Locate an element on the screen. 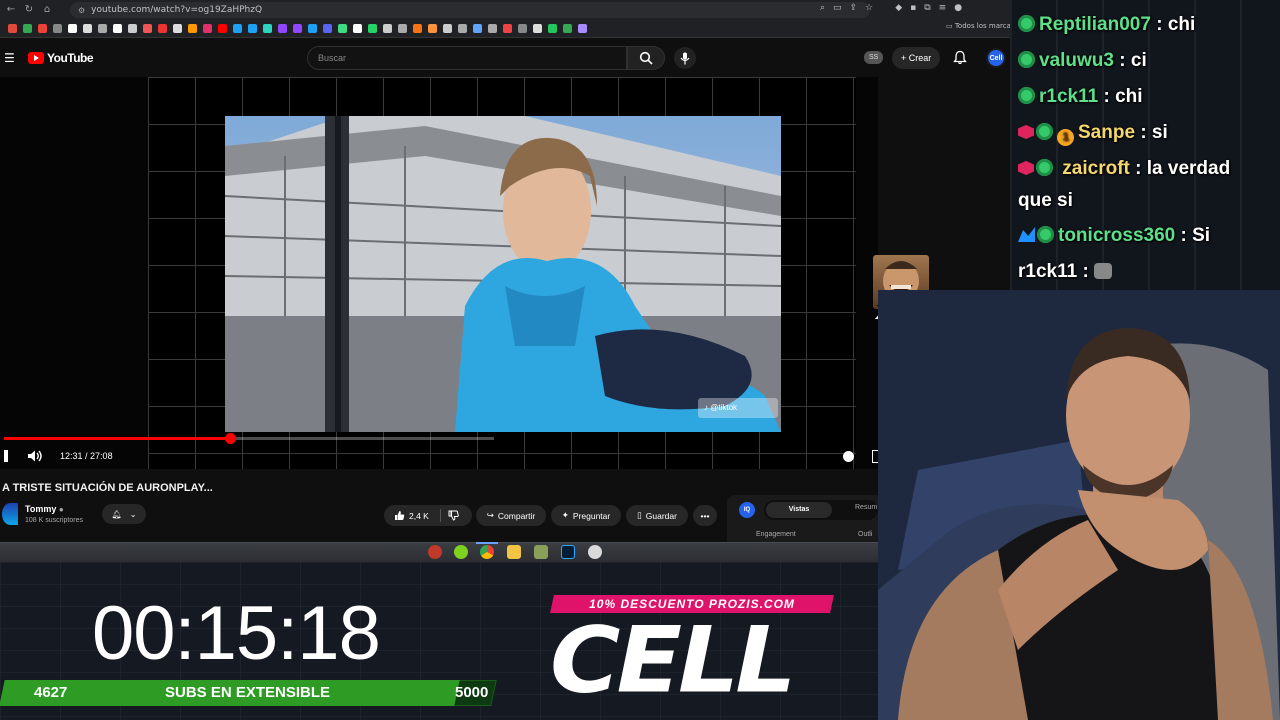 The image size is (1280, 720). prime-badge-icon is located at coordinates (1026, 234).